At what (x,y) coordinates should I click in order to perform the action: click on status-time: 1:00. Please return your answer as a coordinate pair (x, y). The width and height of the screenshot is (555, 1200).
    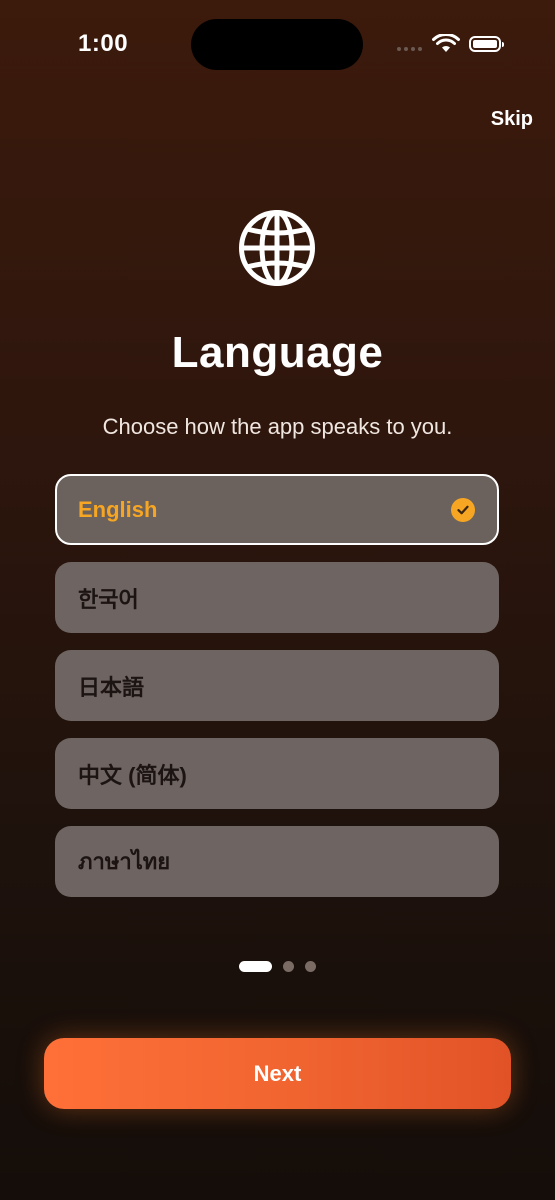
    Looking at the image, I should click on (103, 43).